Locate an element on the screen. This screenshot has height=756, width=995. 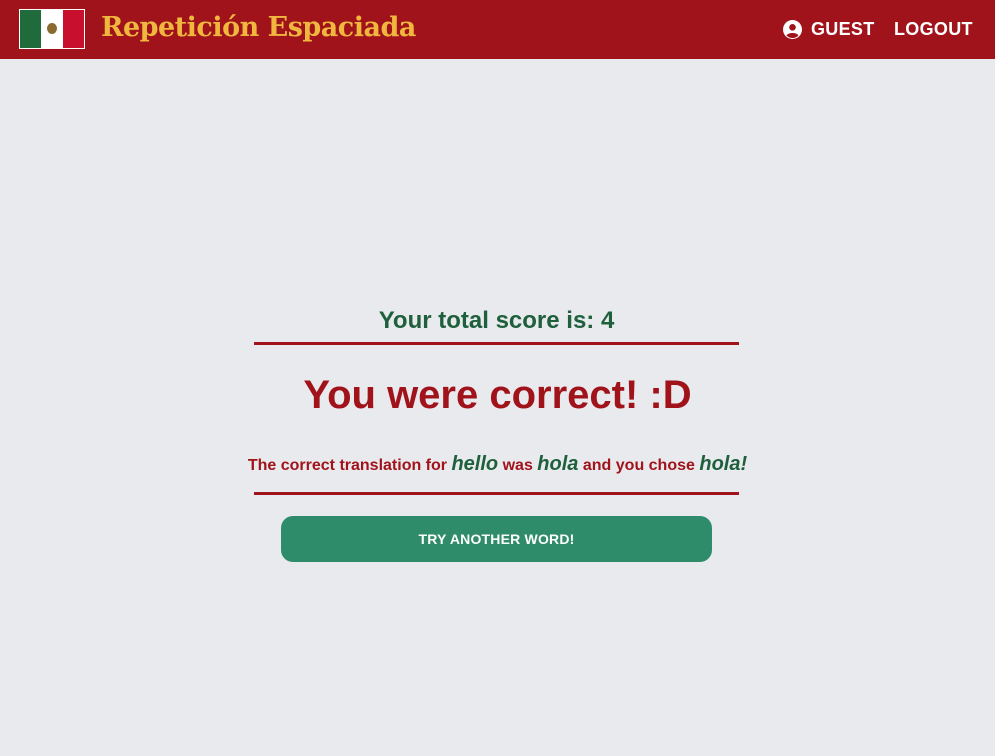
translation-prefix: The correct translation for is located at coordinates (347, 465).